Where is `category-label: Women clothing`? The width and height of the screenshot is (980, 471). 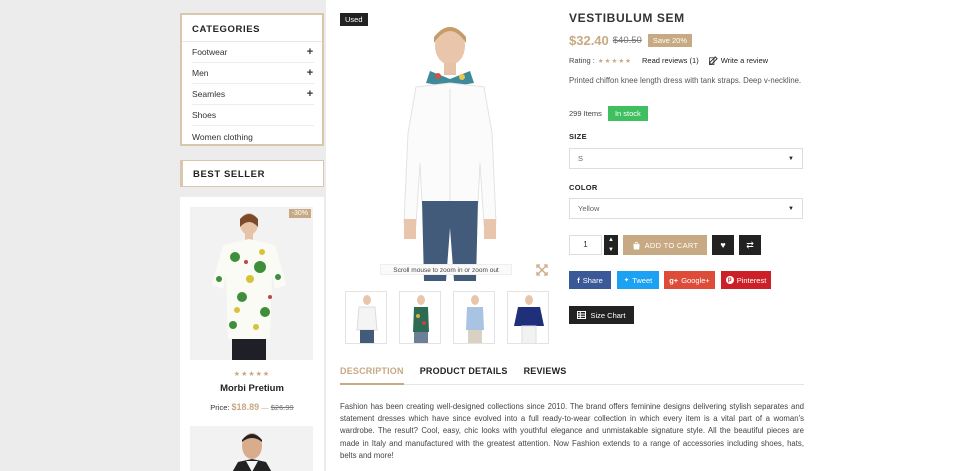 category-label: Women clothing is located at coordinates (222, 137).